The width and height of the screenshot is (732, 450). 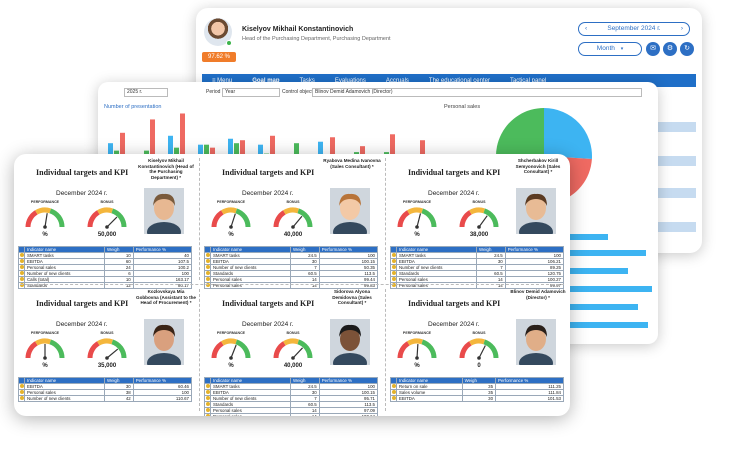 What do you see at coordinates (429, 398) in the screenshot?
I see `indicator-name: EBITDA` at bounding box center [429, 398].